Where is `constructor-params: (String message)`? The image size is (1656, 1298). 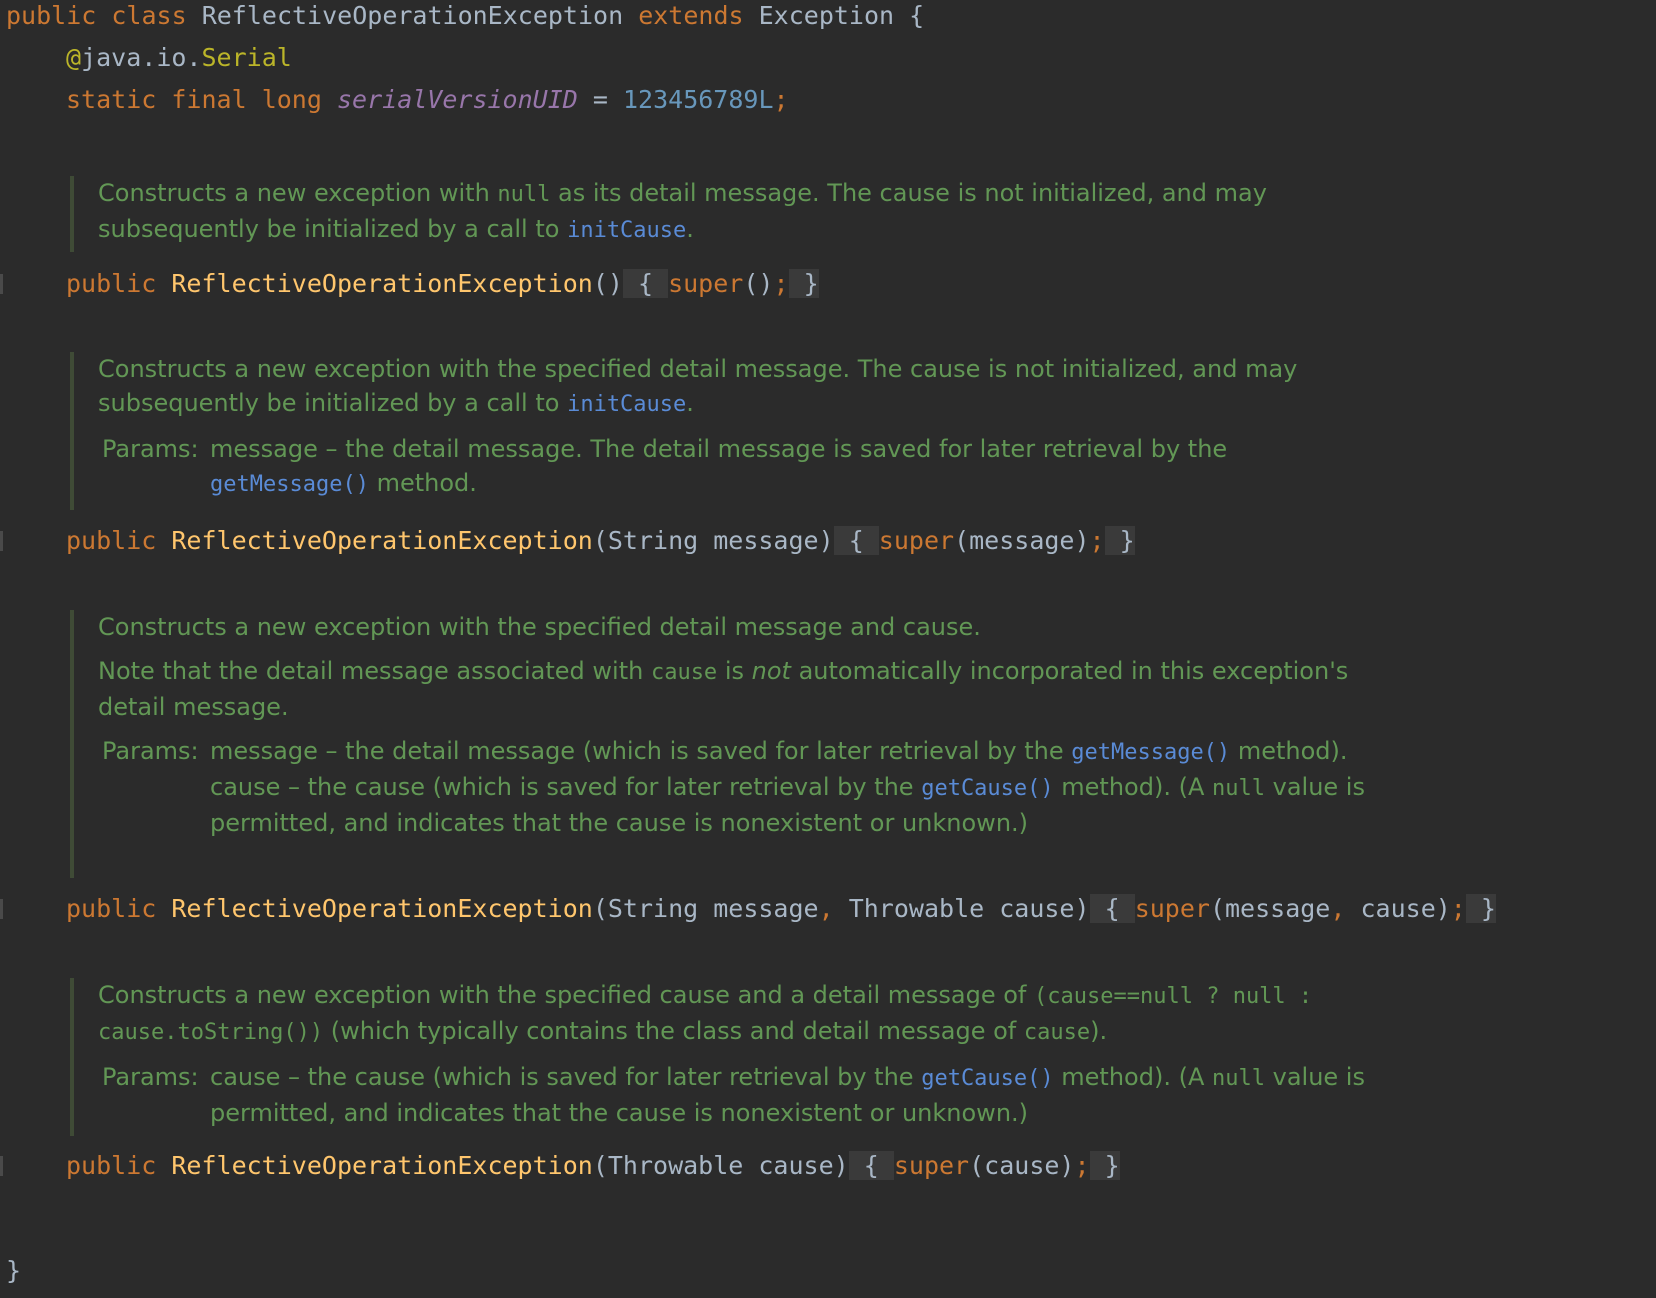
constructor-params: (String message) is located at coordinates (713, 540).